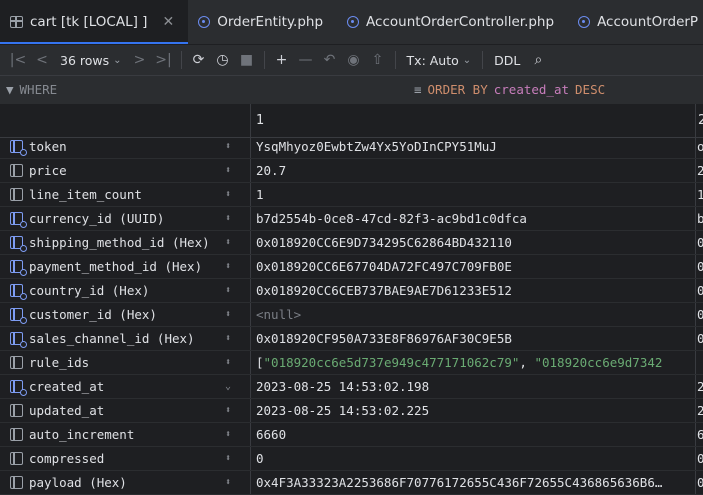 The width and height of the screenshot is (703, 495). Describe the element at coordinates (700, 434) in the screenshot. I see `next-record-cell: 6` at that location.